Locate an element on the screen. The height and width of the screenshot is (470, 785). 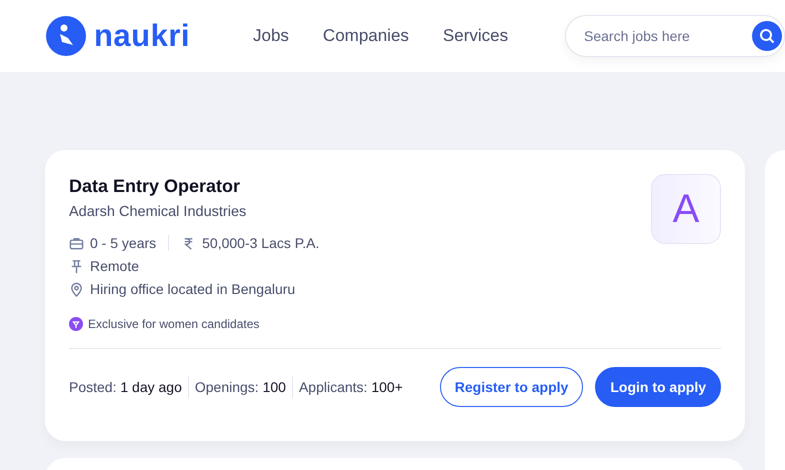
nav-link: Jobs is located at coordinates (271, 36).